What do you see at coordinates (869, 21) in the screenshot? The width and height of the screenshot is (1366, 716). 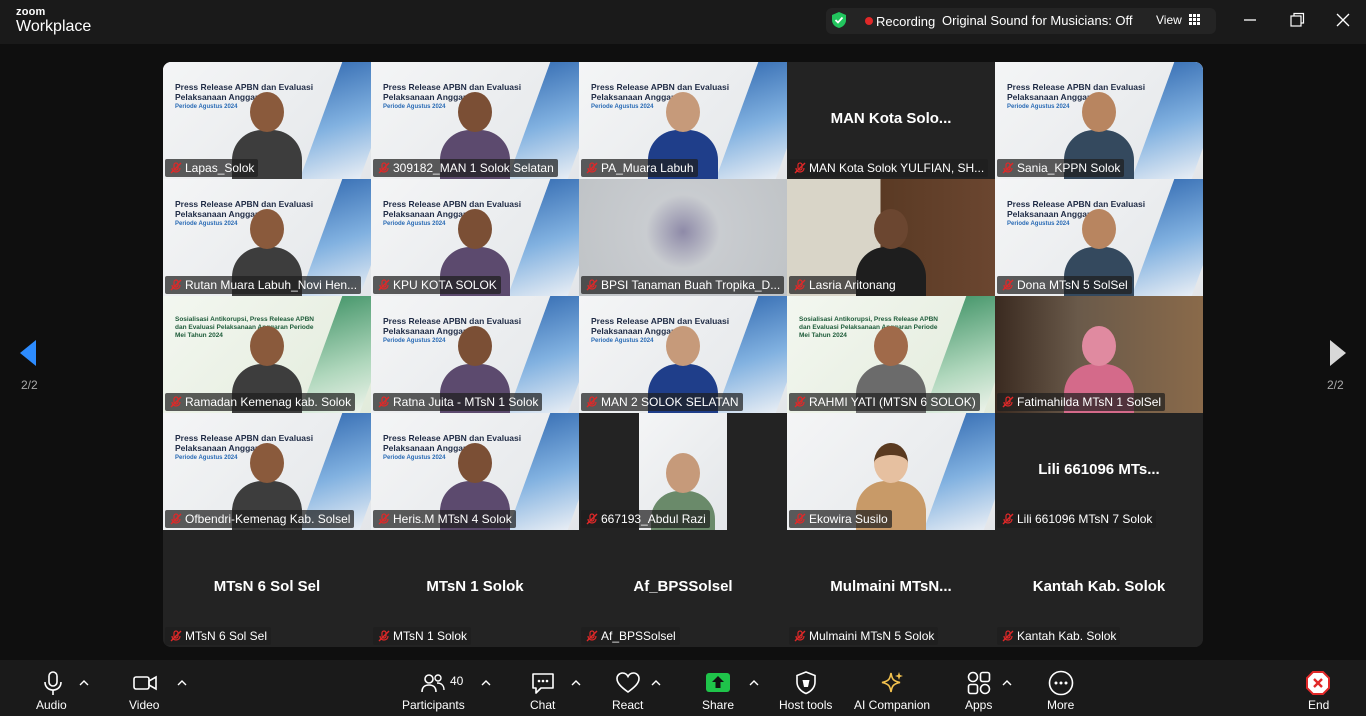 I see `recording-dot-icon` at bounding box center [869, 21].